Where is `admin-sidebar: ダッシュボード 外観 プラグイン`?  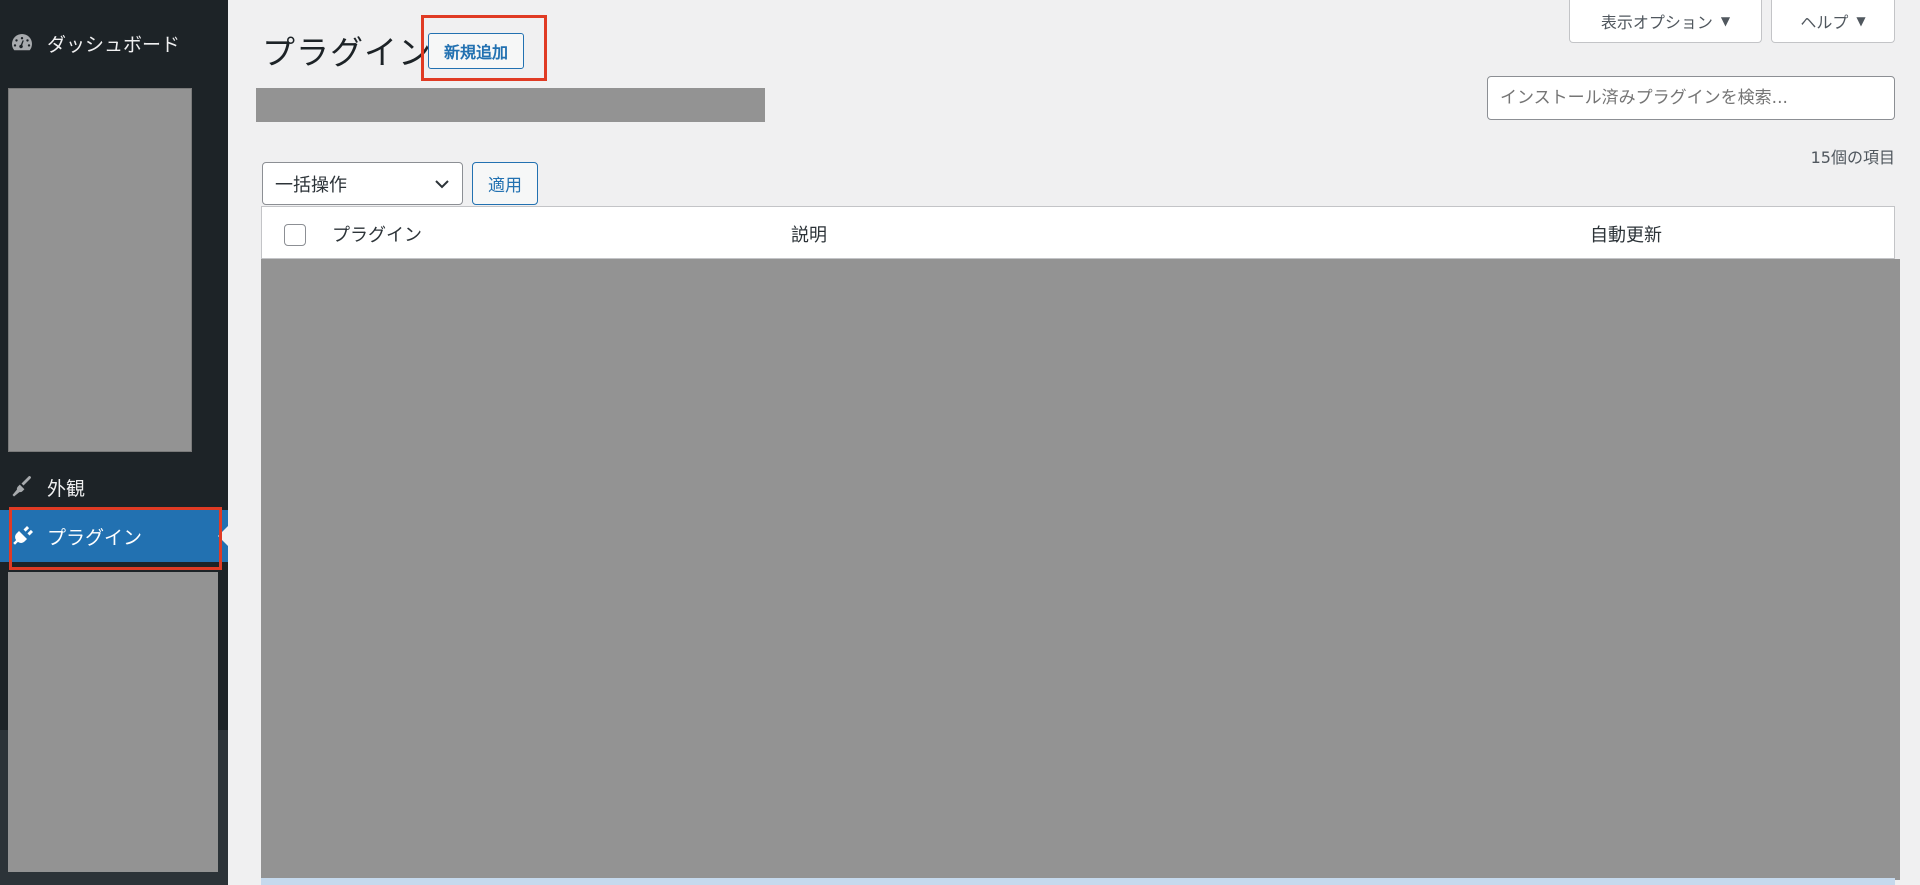
admin-sidebar: ダッシュボード 外観 プラグイン is located at coordinates (114, 442).